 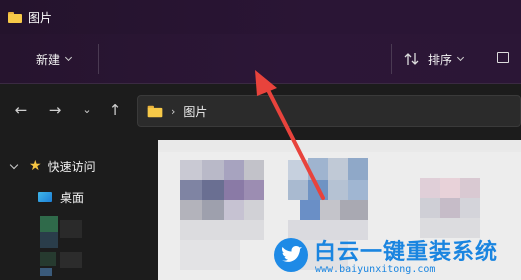 I want to click on desktop-item: 桌面, so click(x=61, y=197).